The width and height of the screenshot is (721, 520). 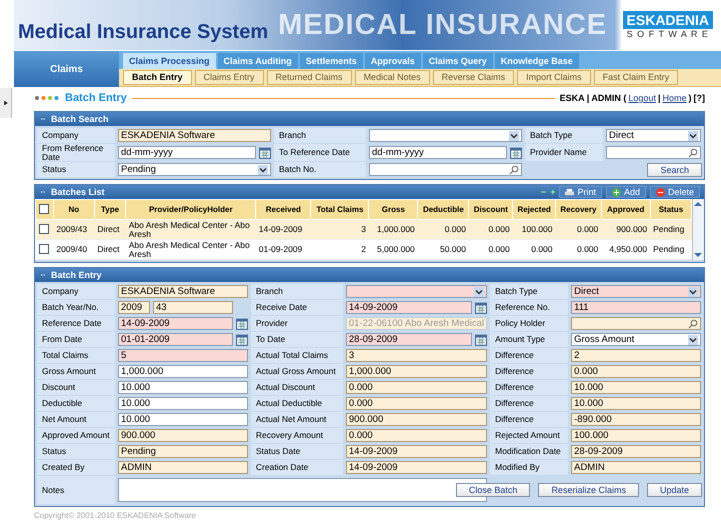 I want to click on submenu-tab: Import Claims, so click(x=554, y=77).